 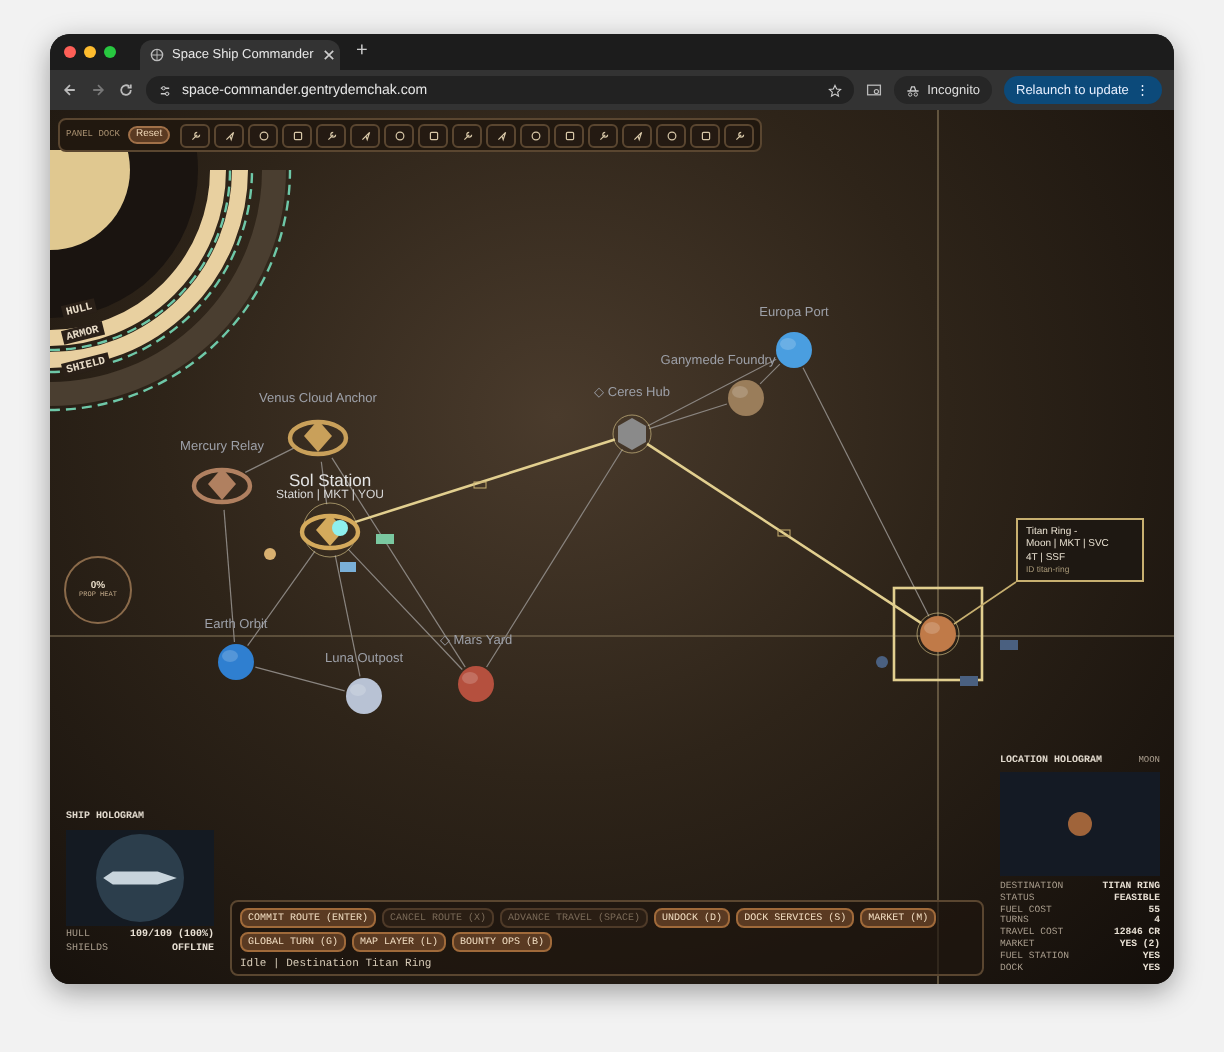 I want to click on site-settings-icon, so click(x=165, y=90).